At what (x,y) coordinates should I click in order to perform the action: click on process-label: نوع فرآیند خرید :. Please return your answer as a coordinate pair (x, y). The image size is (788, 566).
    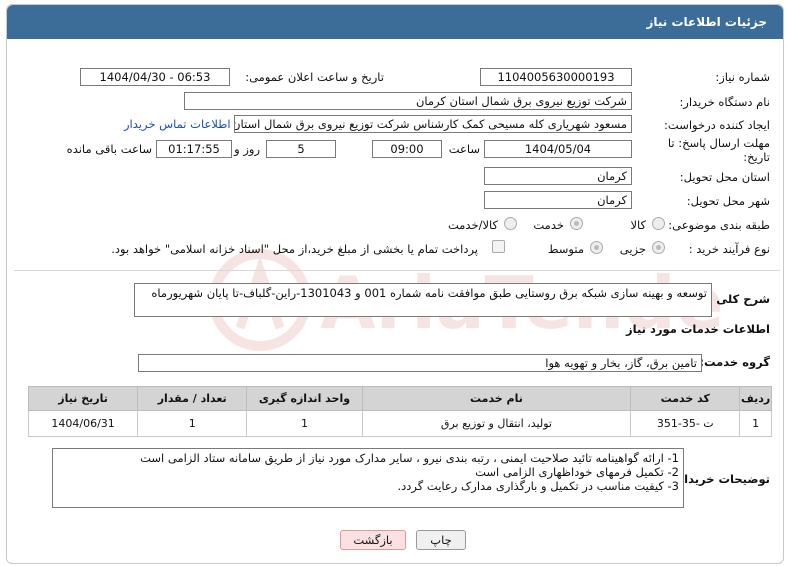
    Looking at the image, I should click on (729, 249).